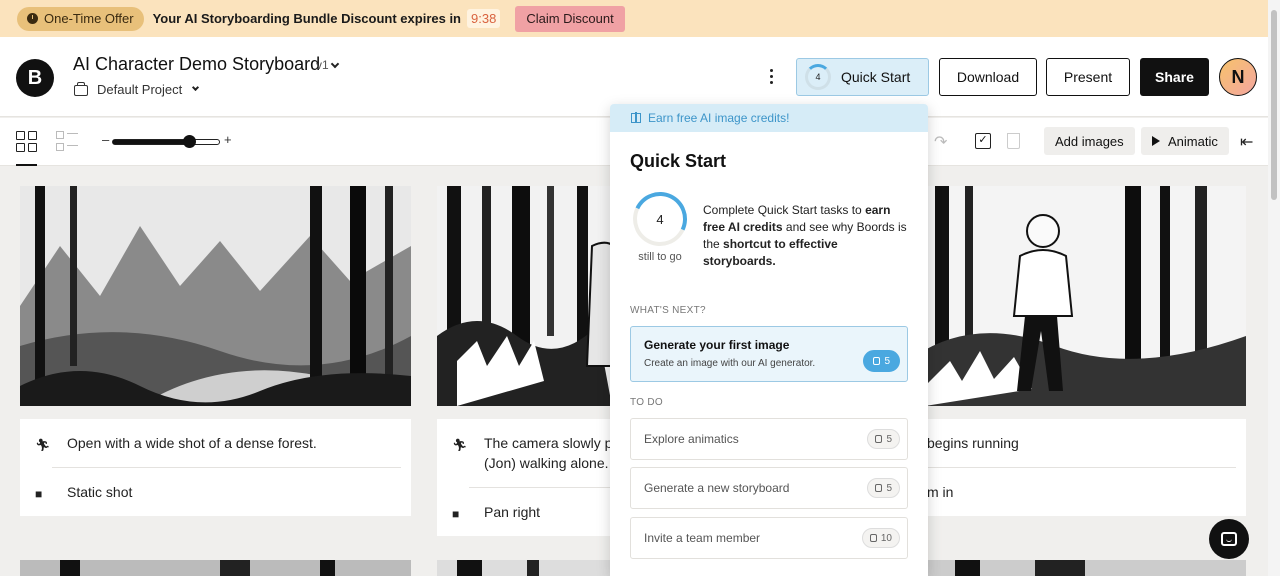 This screenshot has height=576, width=1280. I want to click on share-button: Share, so click(1174, 77).